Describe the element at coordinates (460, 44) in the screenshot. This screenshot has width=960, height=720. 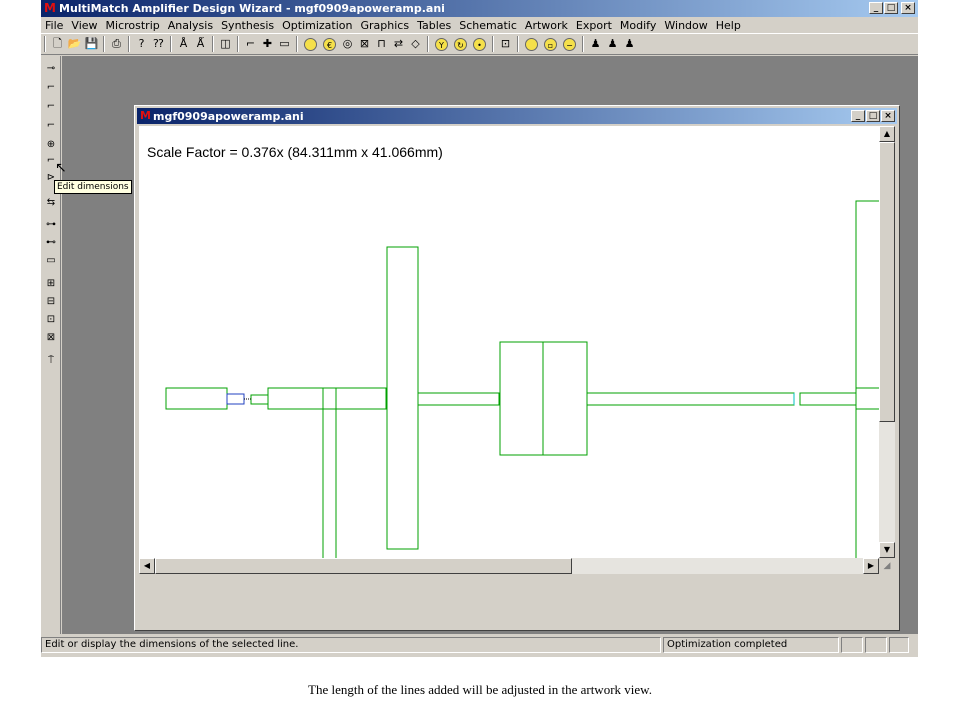
I see `rotate-icon: ↻` at that location.